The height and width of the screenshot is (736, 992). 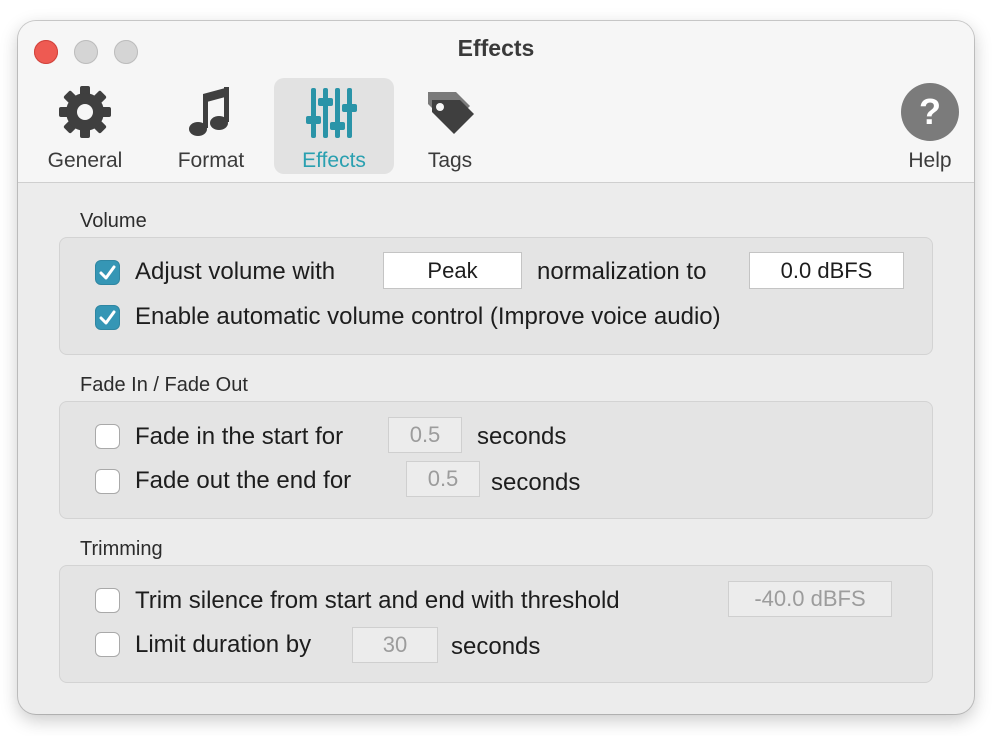 I want to click on normalization-to-label: normalization to, so click(x=622, y=271).